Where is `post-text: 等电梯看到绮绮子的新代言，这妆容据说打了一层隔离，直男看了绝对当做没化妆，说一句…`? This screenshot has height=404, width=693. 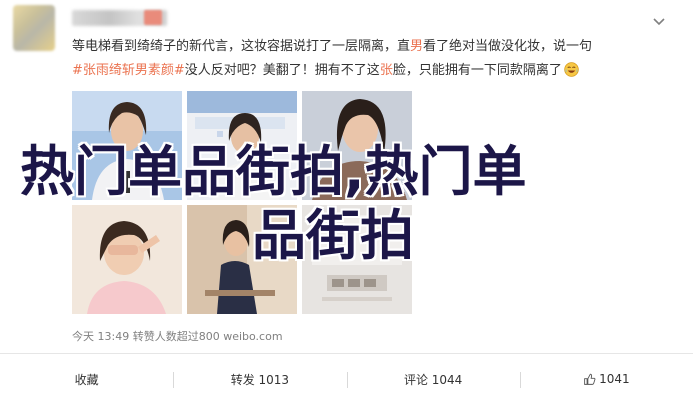 post-text: 等电梯看到绮绮子的新代言，这妆容据说打了一层隔离，直男看了绝对当做没化妆，说一句… is located at coordinates (372, 59).